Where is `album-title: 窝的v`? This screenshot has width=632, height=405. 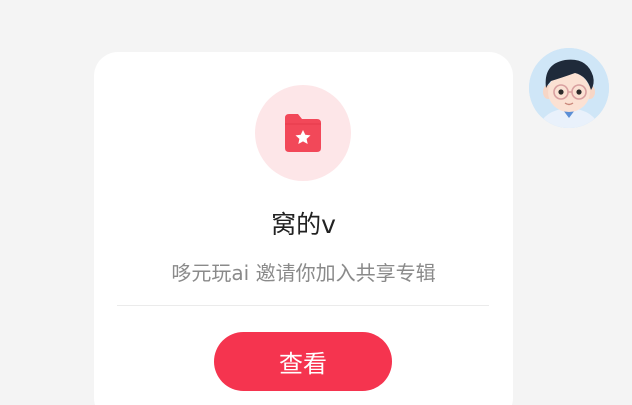
album-title: 窝的v is located at coordinates (303, 224).